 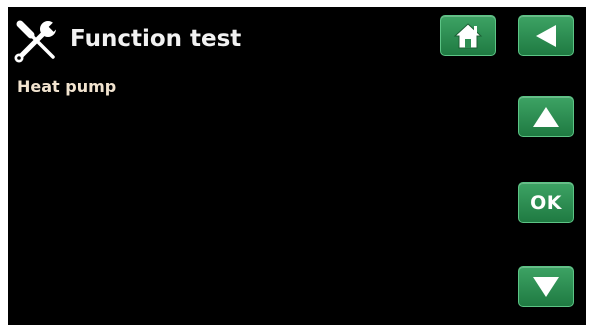 What do you see at coordinates (37, 41) in the screenshot?
I see `wrench-screwdriver-icon` at bounding box center [37, 41].